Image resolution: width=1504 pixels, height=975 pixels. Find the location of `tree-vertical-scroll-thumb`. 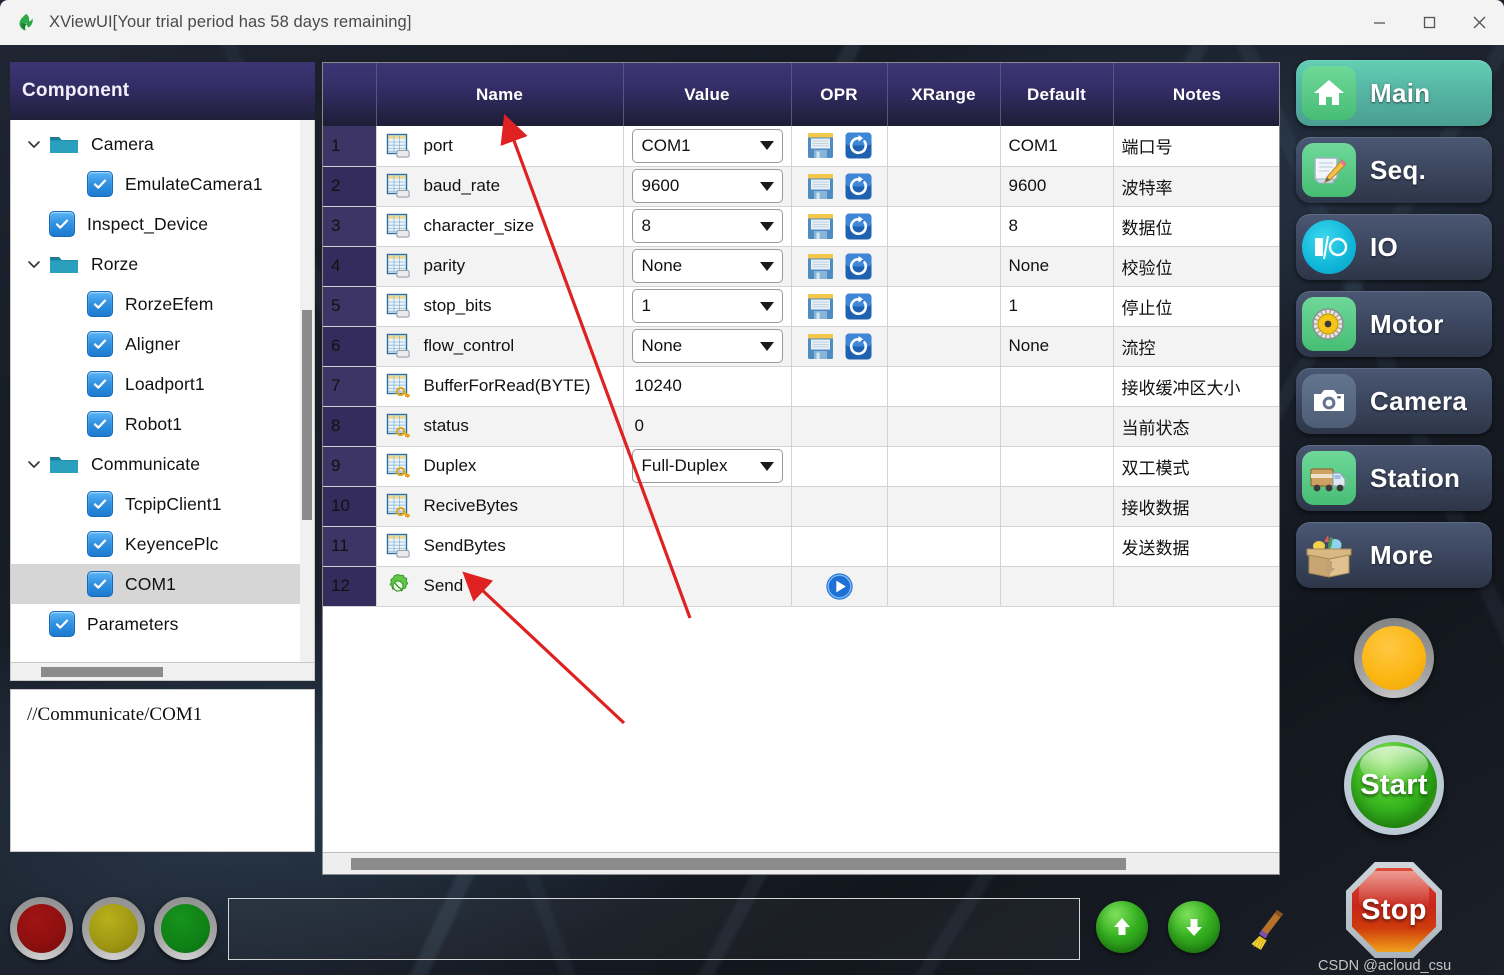

tree-vertical-scroll-thumb is located at coordinates (307, 415).